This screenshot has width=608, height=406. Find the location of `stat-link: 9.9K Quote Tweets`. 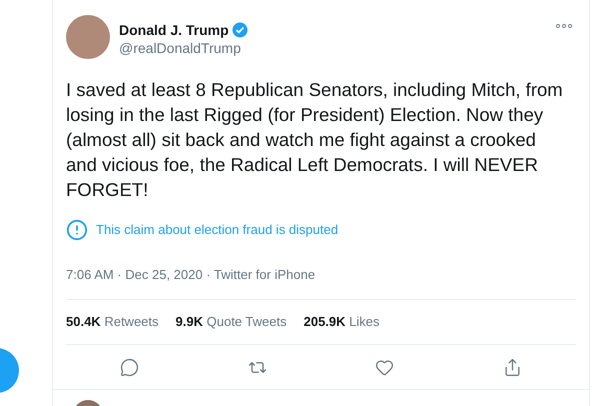

stat-link: 9.9K Quote Tweets is located at coordinates (231, 322).